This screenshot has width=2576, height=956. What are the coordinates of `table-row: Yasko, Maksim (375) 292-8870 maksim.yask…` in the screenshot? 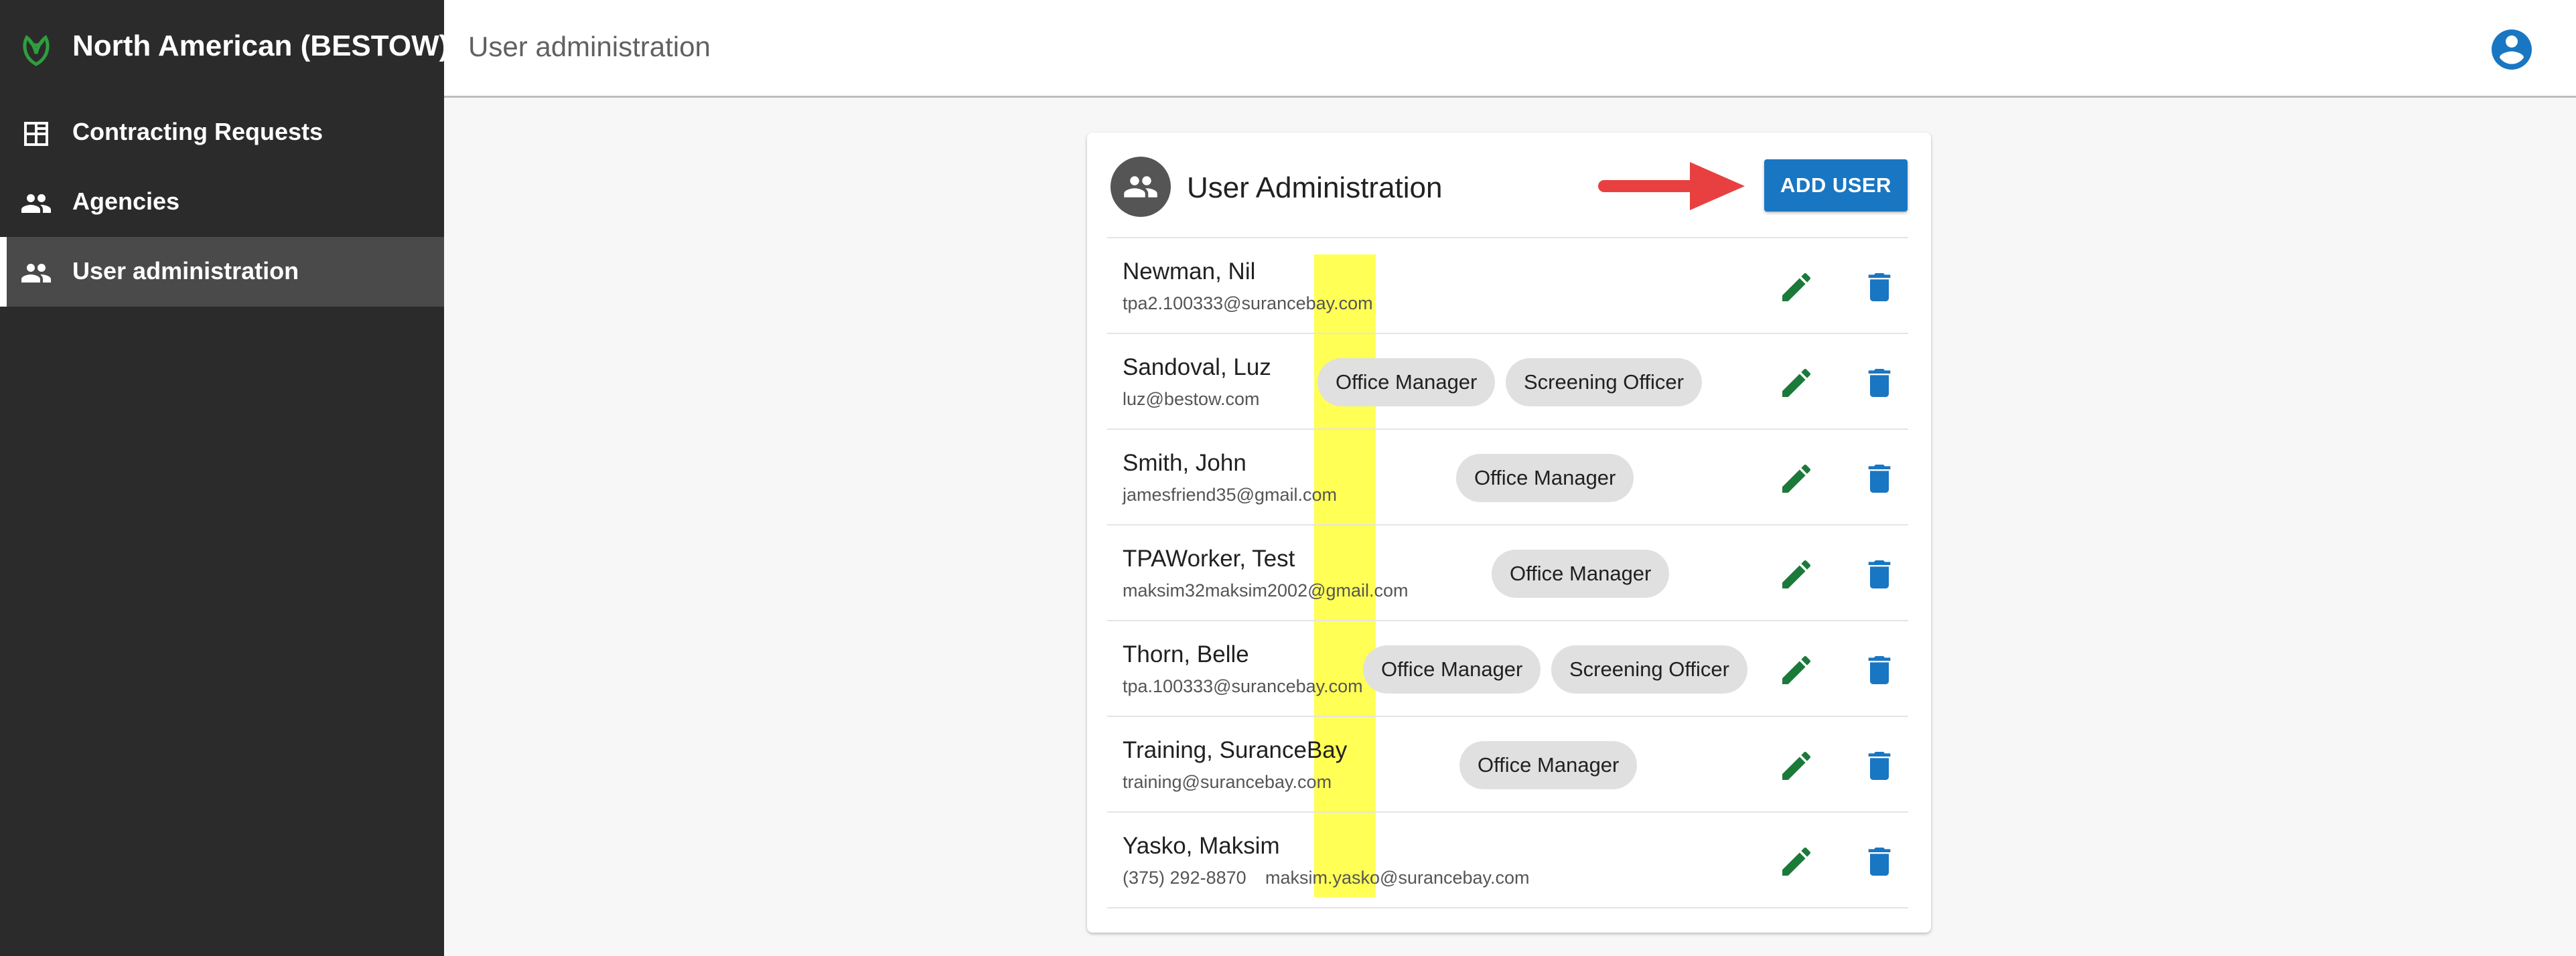 It's located at (1507, 859).